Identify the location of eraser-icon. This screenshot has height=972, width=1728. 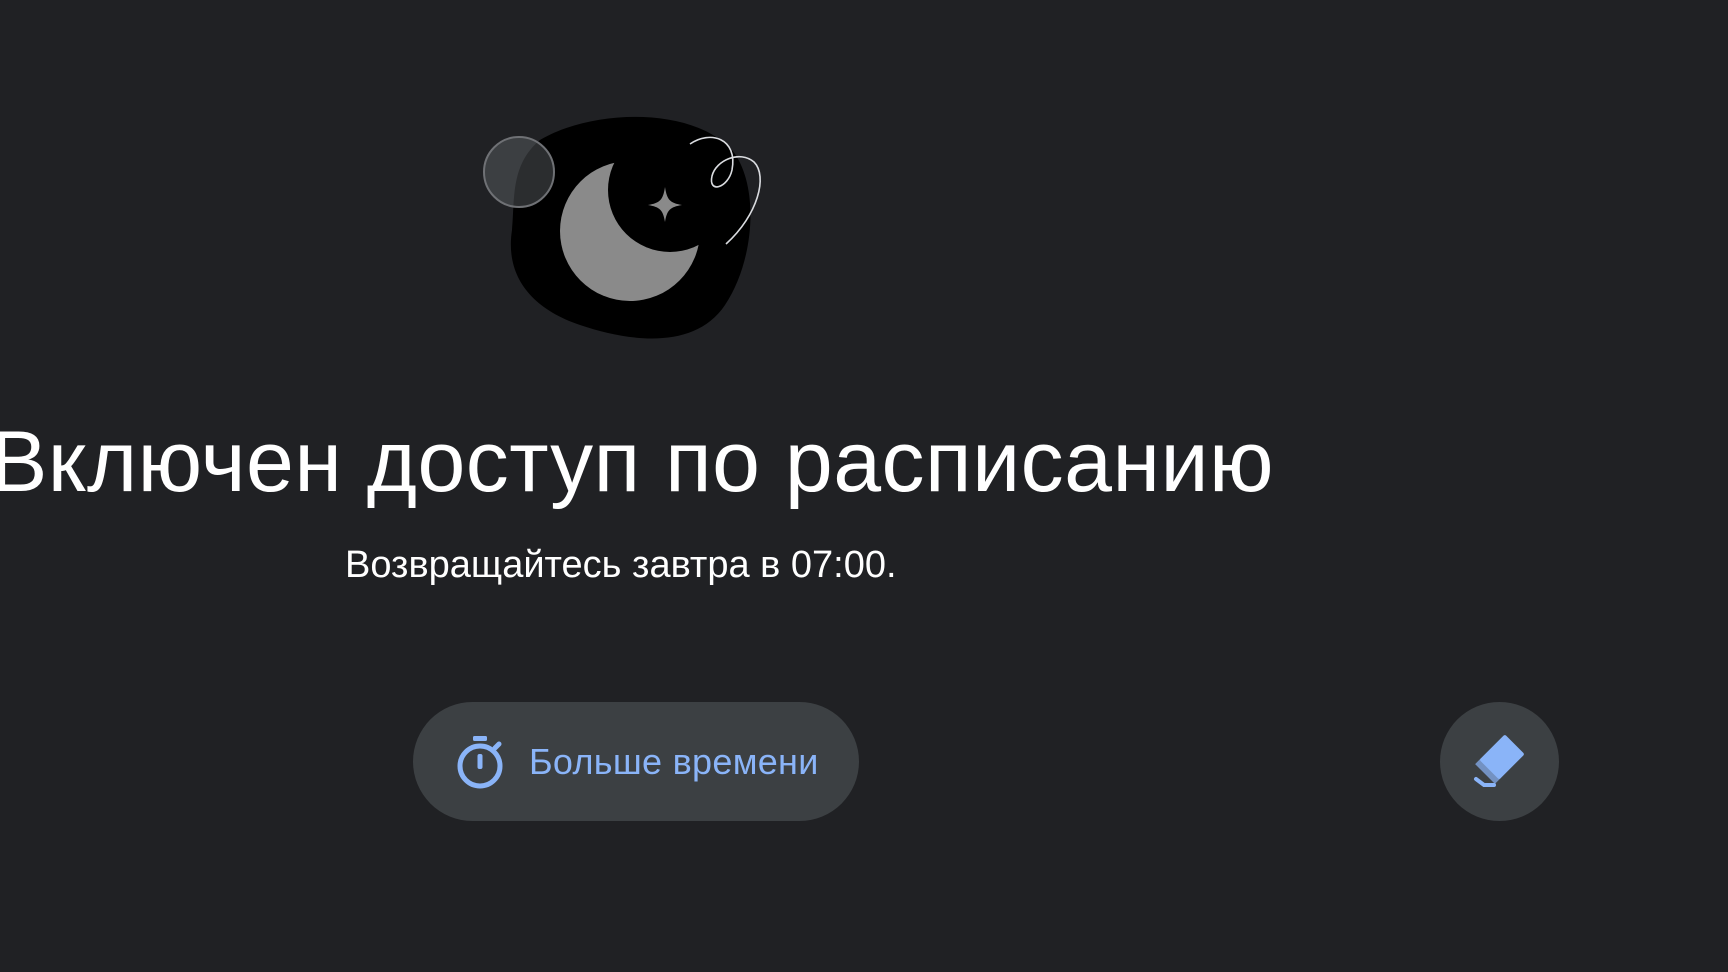
(1500, 761).